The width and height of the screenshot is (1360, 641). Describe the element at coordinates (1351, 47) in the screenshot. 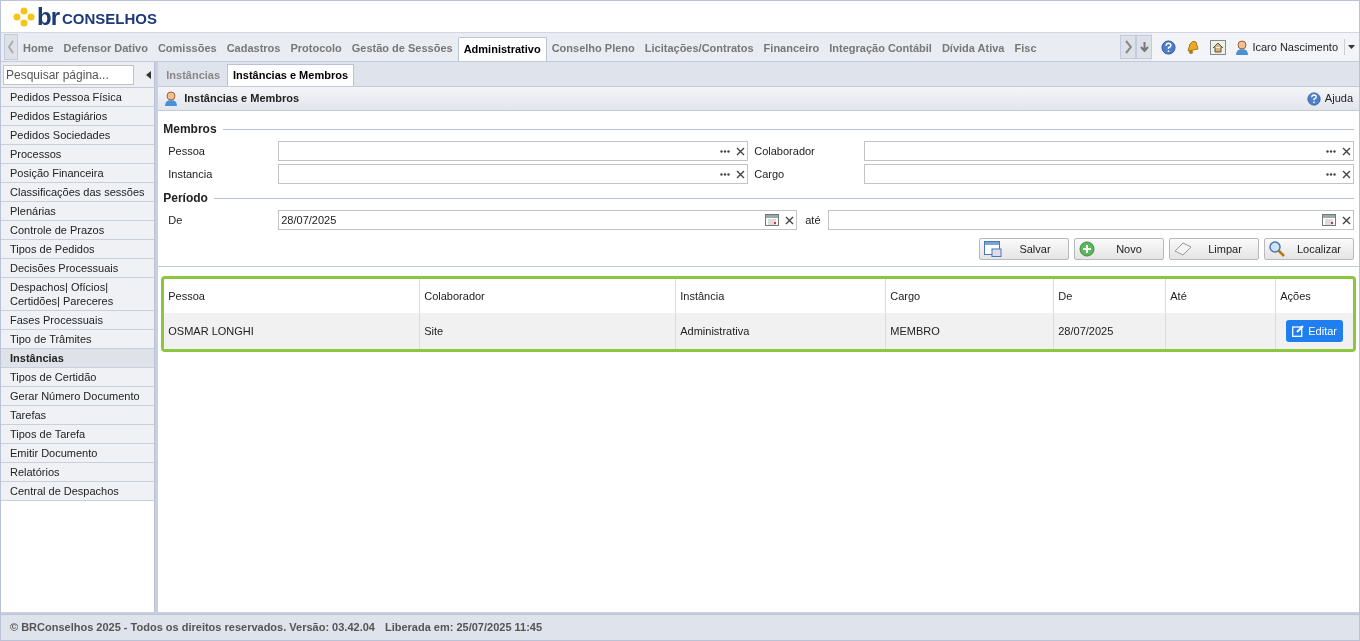

I see `caret-icon` at that location.